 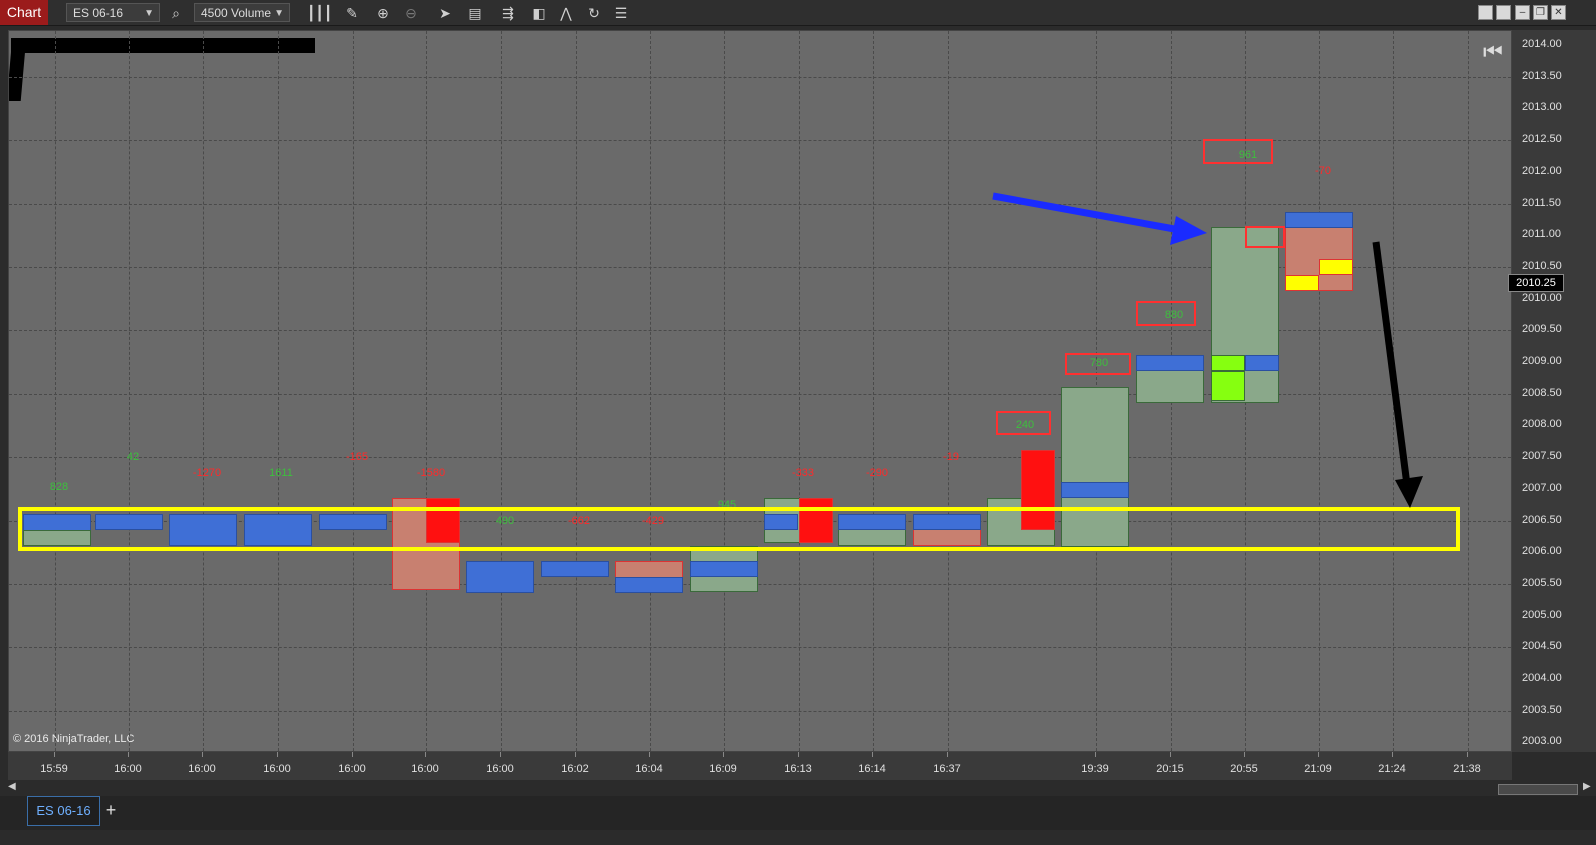 What do you see at coordinates (575, 769) in the screenshot?
I see `time-label: 16:02` at bounding box center [575, 769].